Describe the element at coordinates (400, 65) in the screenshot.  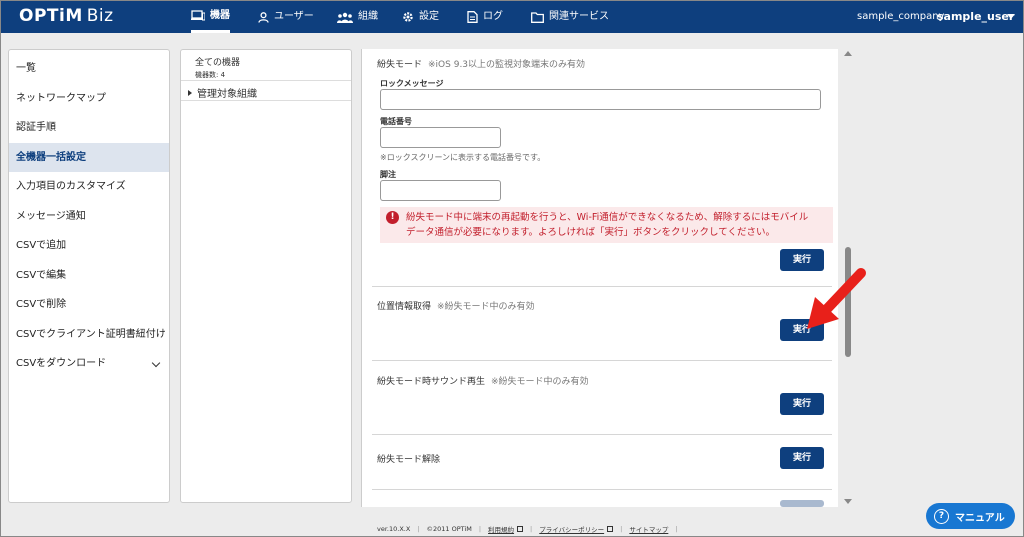
I see `lost-mode-title-text: 紛失モード` at that location.